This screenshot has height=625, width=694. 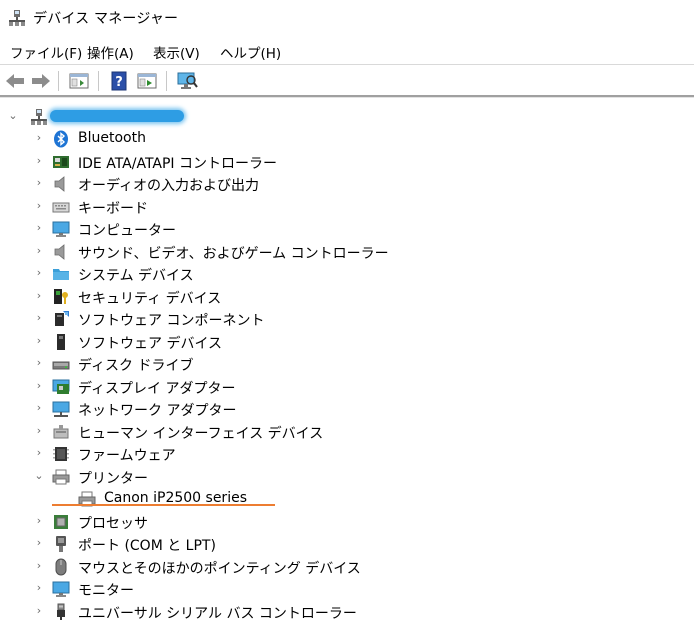 I want to click on tree-label: コンピューター, so click(x=127, y=231).